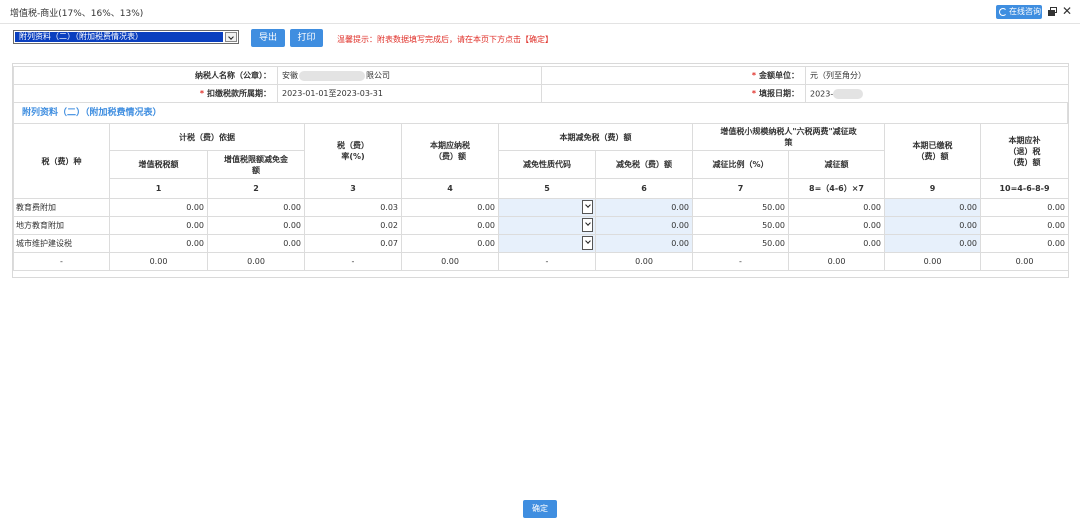  What do you see at coordinates (932, 188) in the screenshot?
I see `col-number: 9` at bounding box center [932, 188].